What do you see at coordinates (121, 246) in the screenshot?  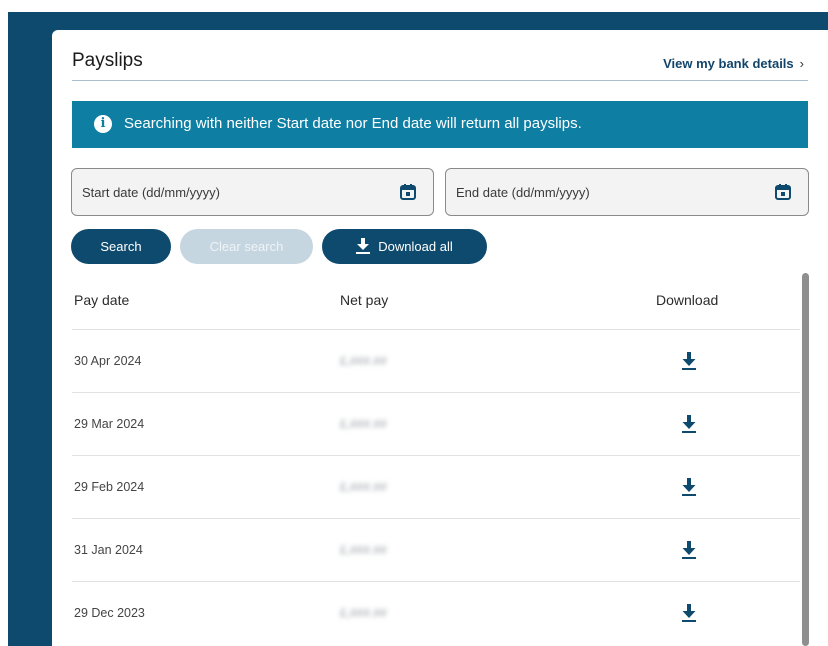 I see `search-button: Search` at bounding box center [121, 246].